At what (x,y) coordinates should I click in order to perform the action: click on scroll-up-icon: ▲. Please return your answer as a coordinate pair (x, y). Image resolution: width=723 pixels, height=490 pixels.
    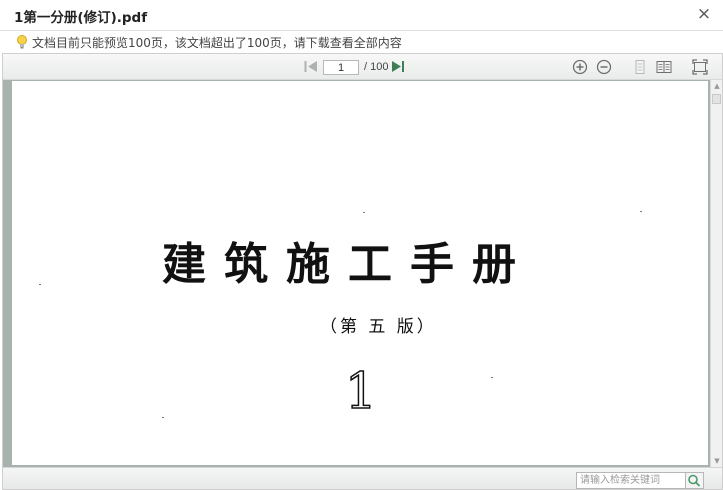
    Looking at the image, I should click on (717, 86).